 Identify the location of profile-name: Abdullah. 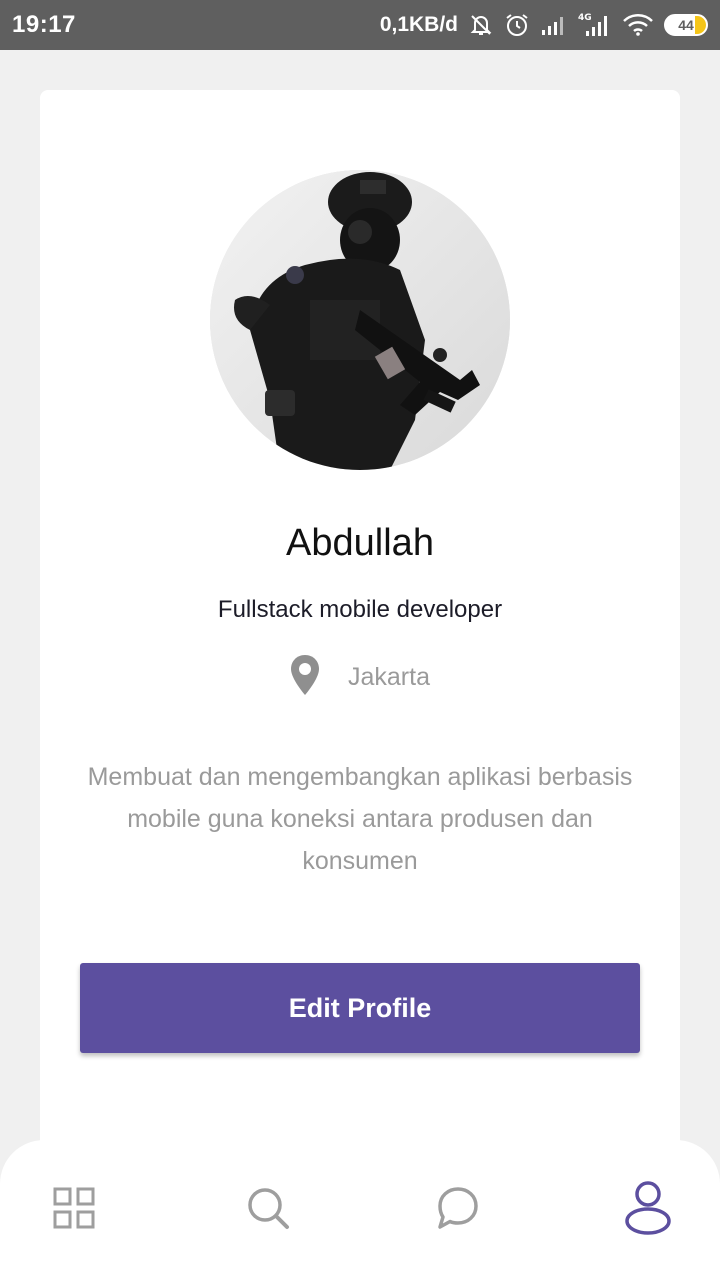
(360, 543).